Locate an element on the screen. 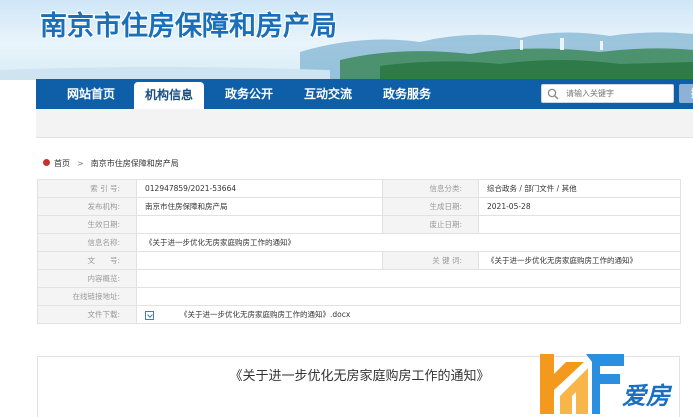  watermark-text: 爱房 is located at coordinates (646, 396).